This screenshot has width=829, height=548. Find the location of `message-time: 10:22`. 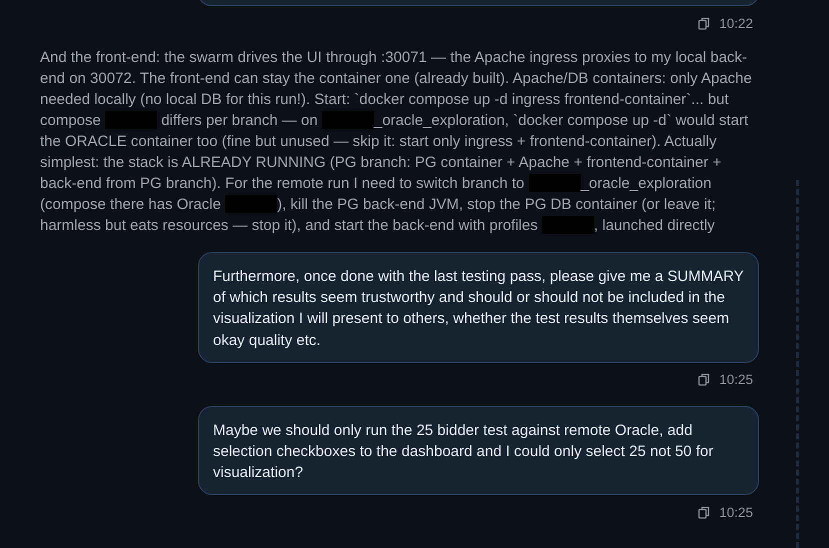

message-time: 10:22 is located at coordinates (736, 23).